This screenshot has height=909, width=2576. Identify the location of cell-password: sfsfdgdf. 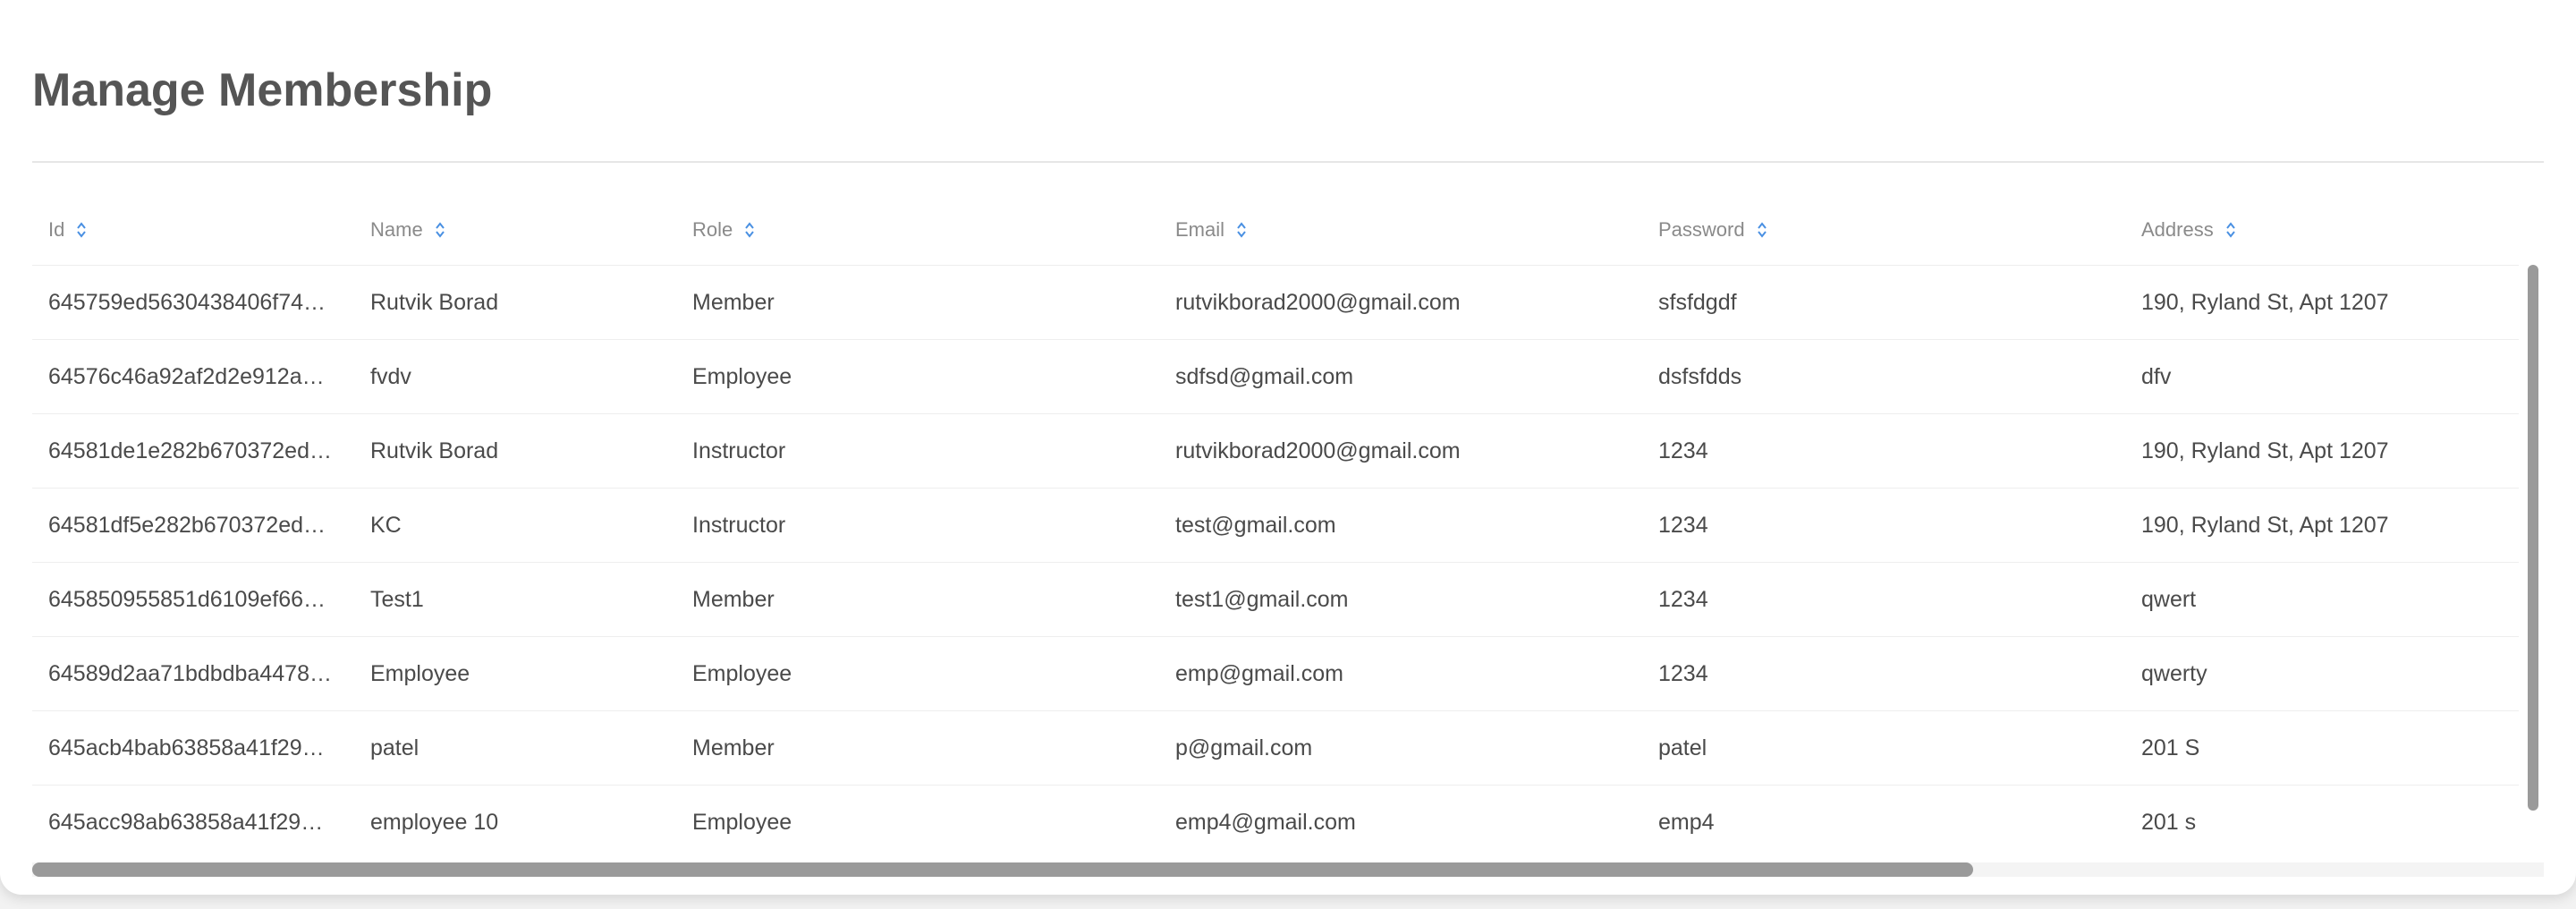
(1697, 302).